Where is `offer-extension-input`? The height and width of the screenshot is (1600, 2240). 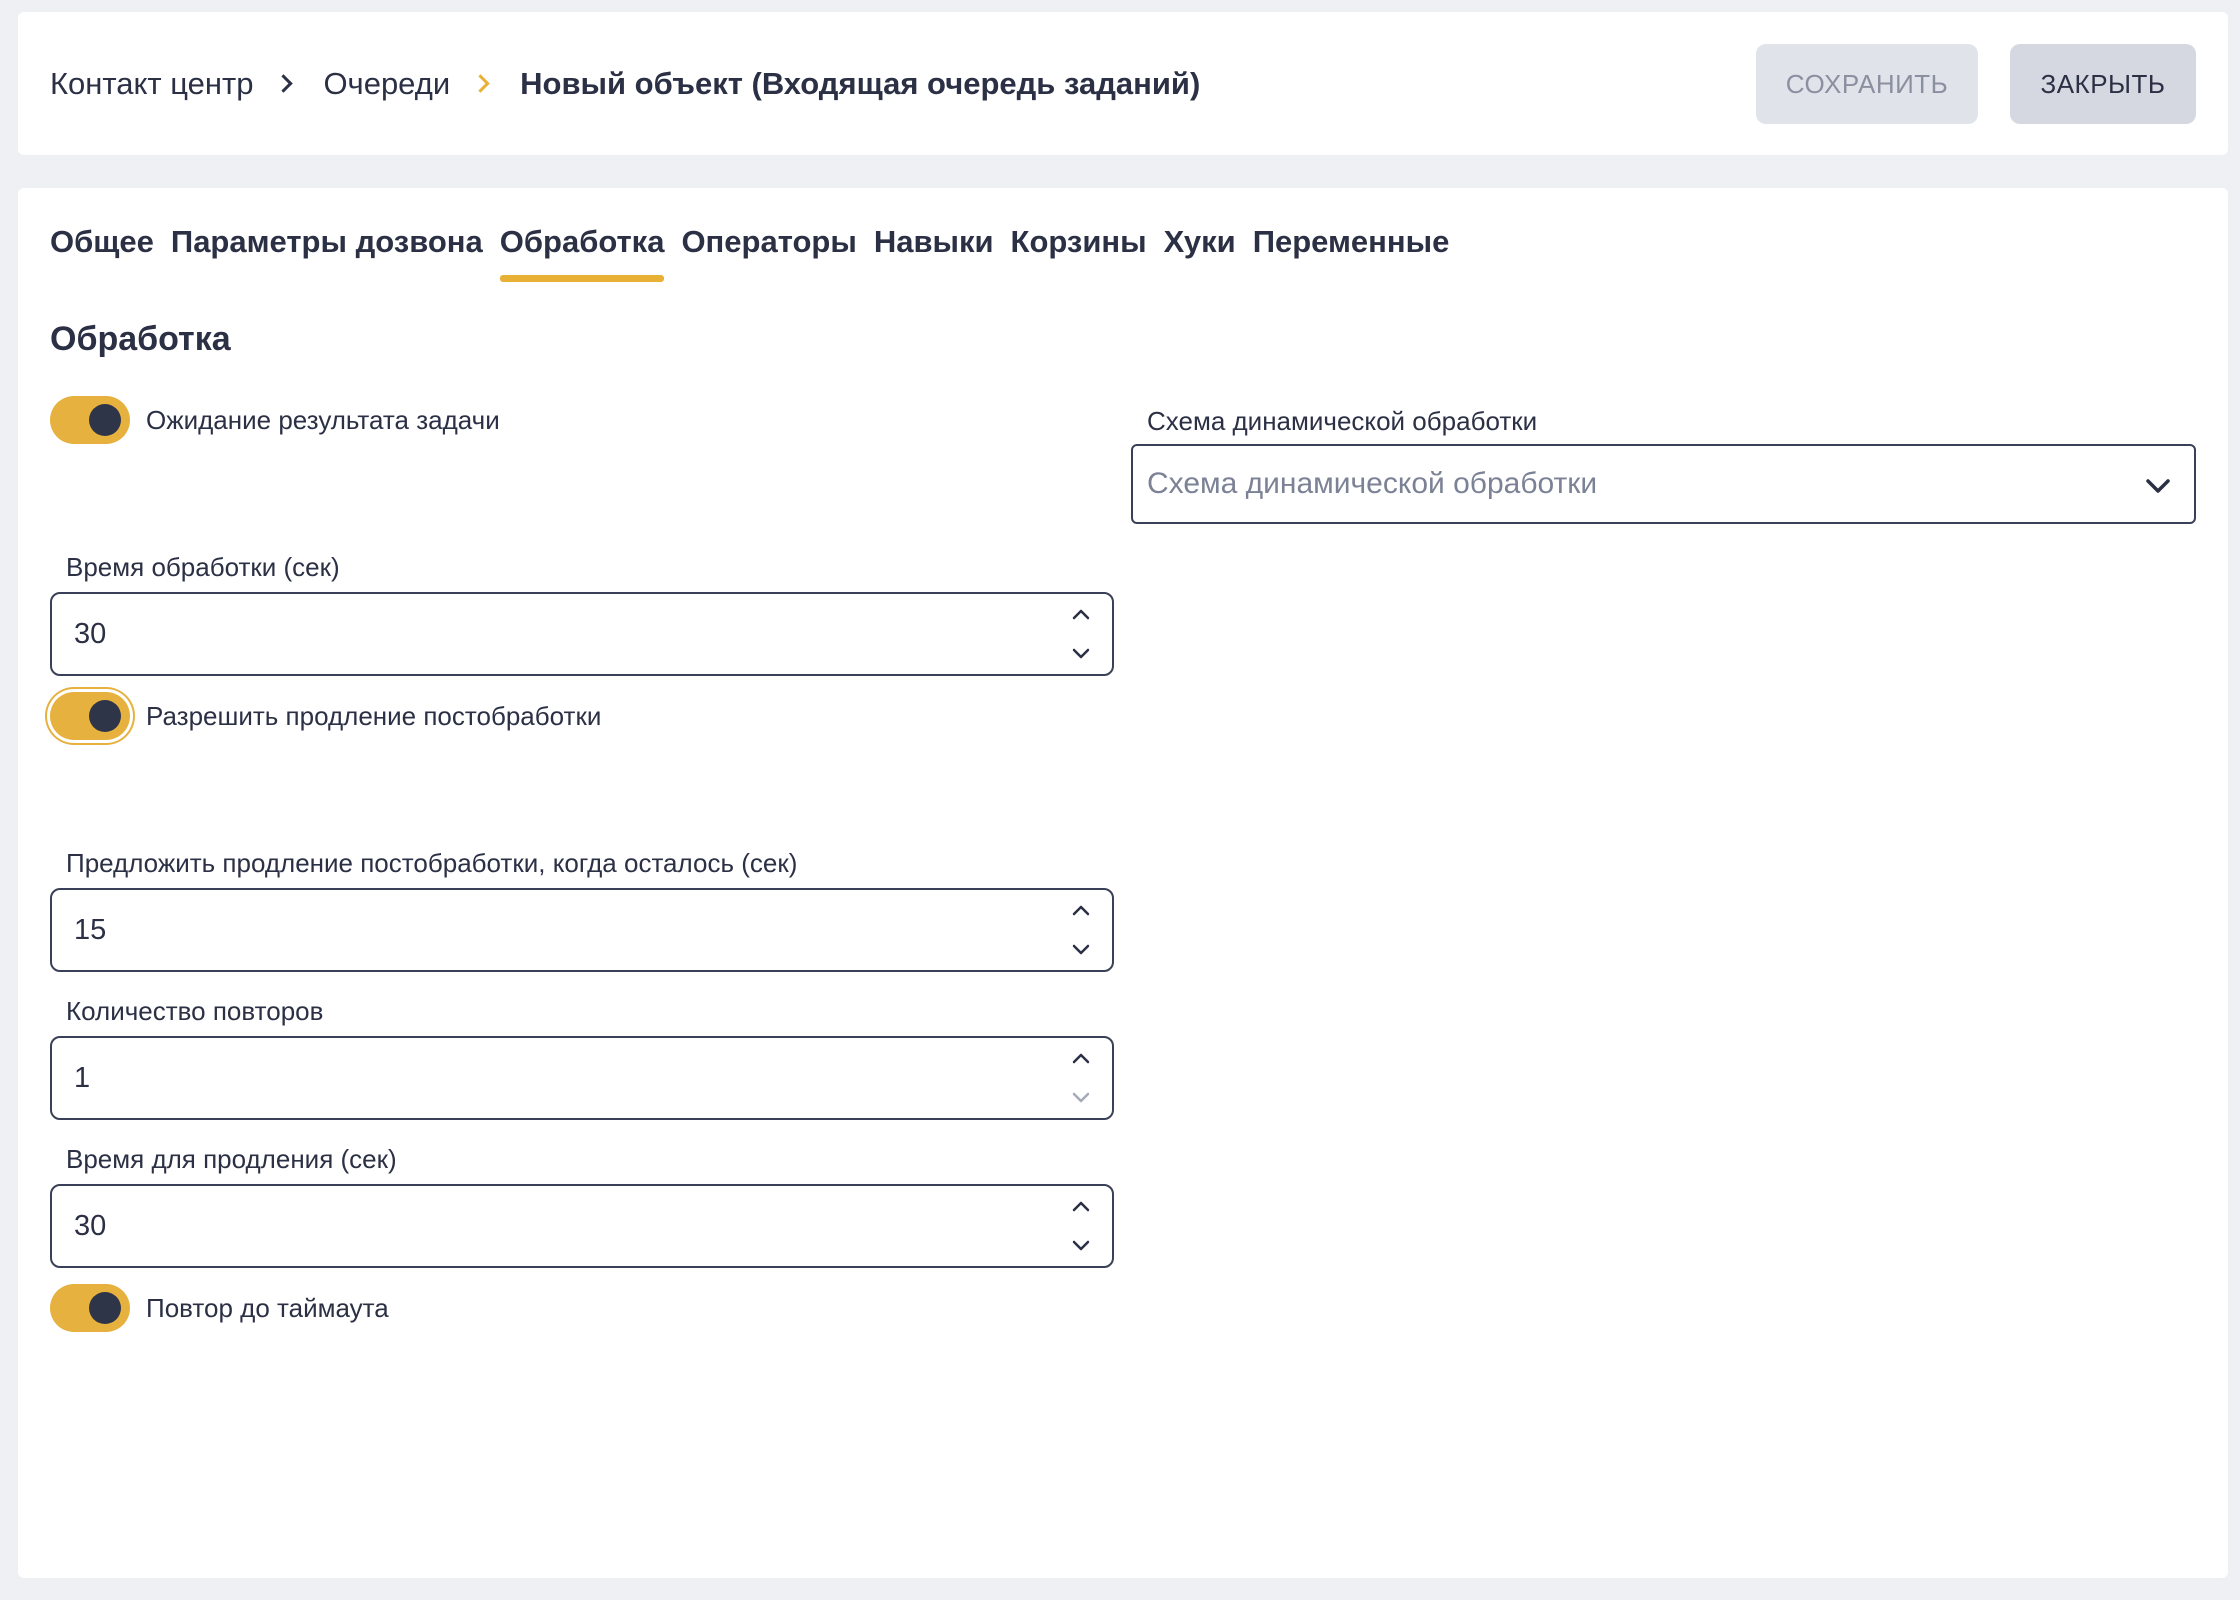
offer-extension-input is located at coordinates (524, 930).